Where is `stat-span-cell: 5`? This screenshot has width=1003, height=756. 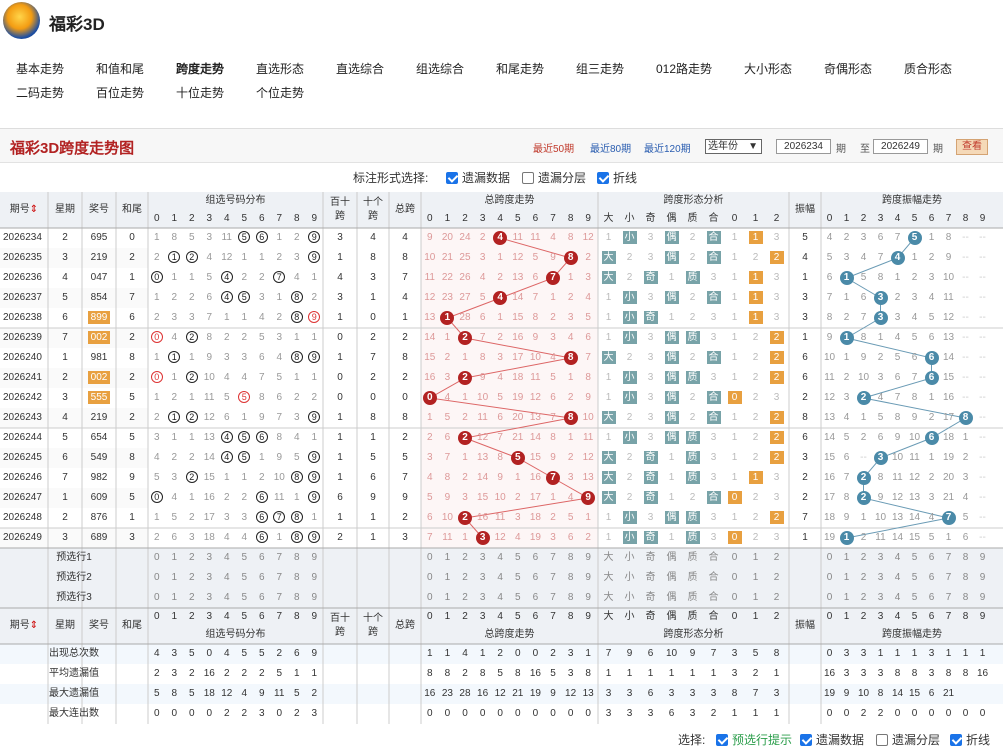 stat-span-cell: 5 is located at coordinates (553, 673).